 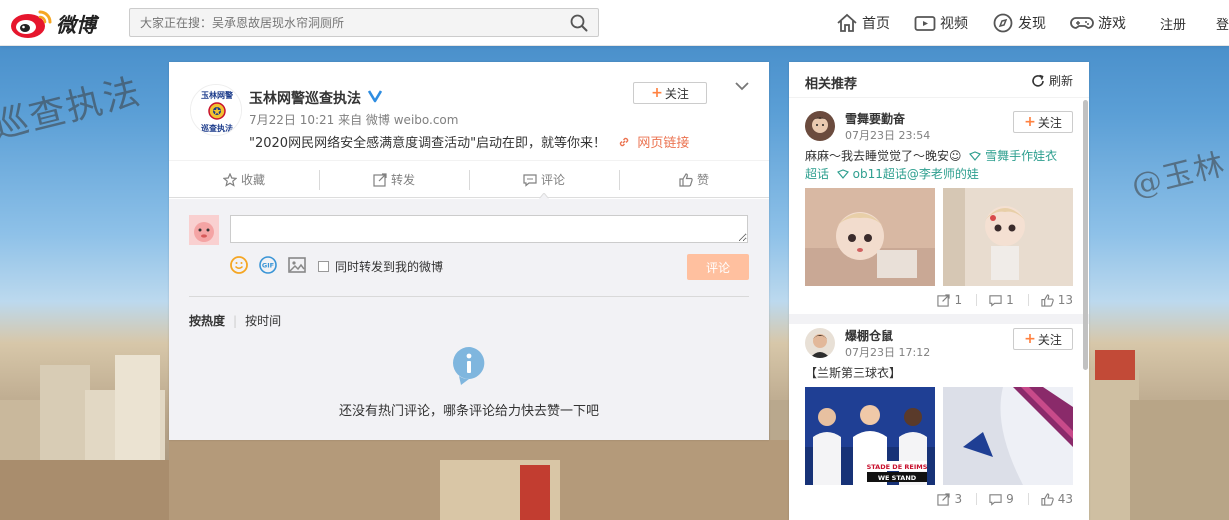 I want to click on repost-button: 转发, so click(x=394, y=179).